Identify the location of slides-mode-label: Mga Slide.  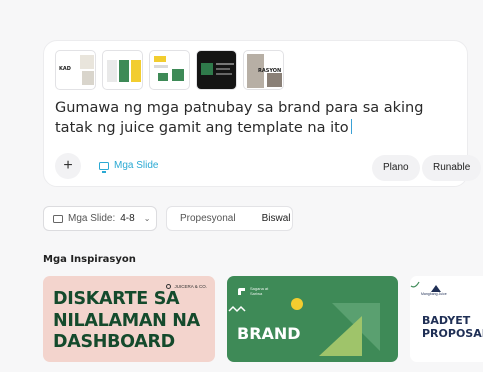
(136, 165).